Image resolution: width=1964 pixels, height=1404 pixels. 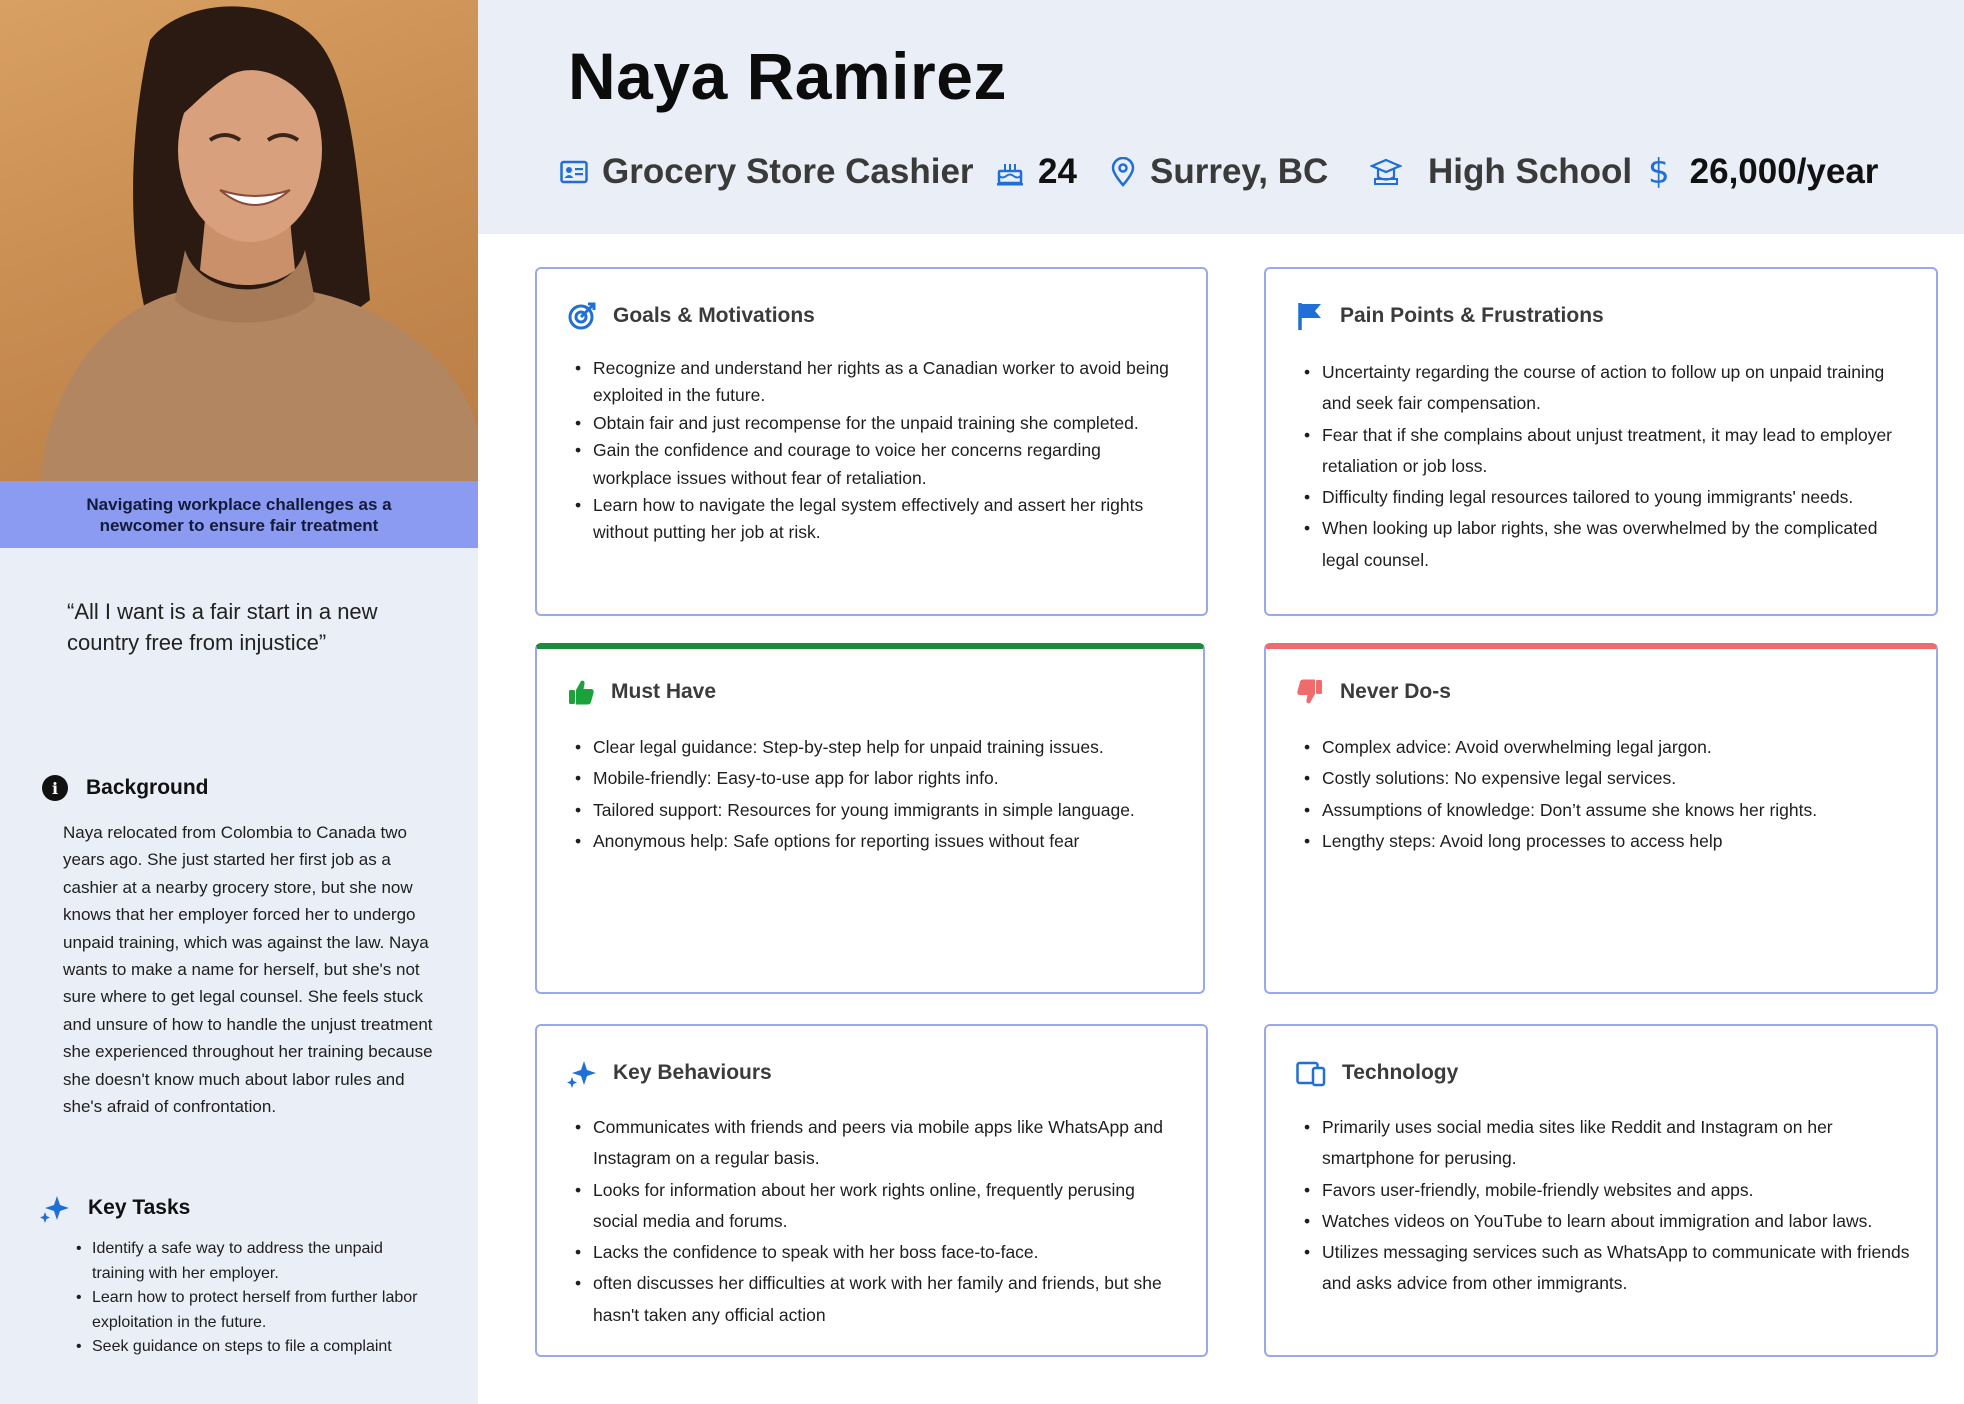 I want to click on pain-points-heading: Pain Points & Frustrations, so click(x=1450, y=316).